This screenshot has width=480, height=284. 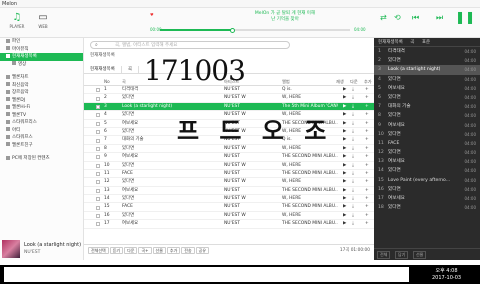 What do you see at coordinates (427, 70) in the screenshot?
I see `playlist-item: 3 Look (a starlight night) 04:00` at bounding box center [427, 70].